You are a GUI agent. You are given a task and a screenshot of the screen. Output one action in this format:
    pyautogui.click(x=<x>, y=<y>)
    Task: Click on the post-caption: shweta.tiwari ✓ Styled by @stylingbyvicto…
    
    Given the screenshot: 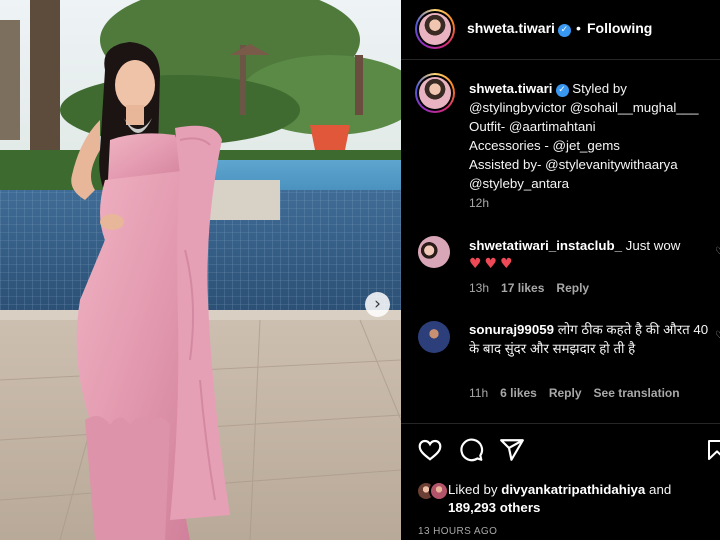 What is the action you would take?
    pyautogui.click(x=591, y=136)
    